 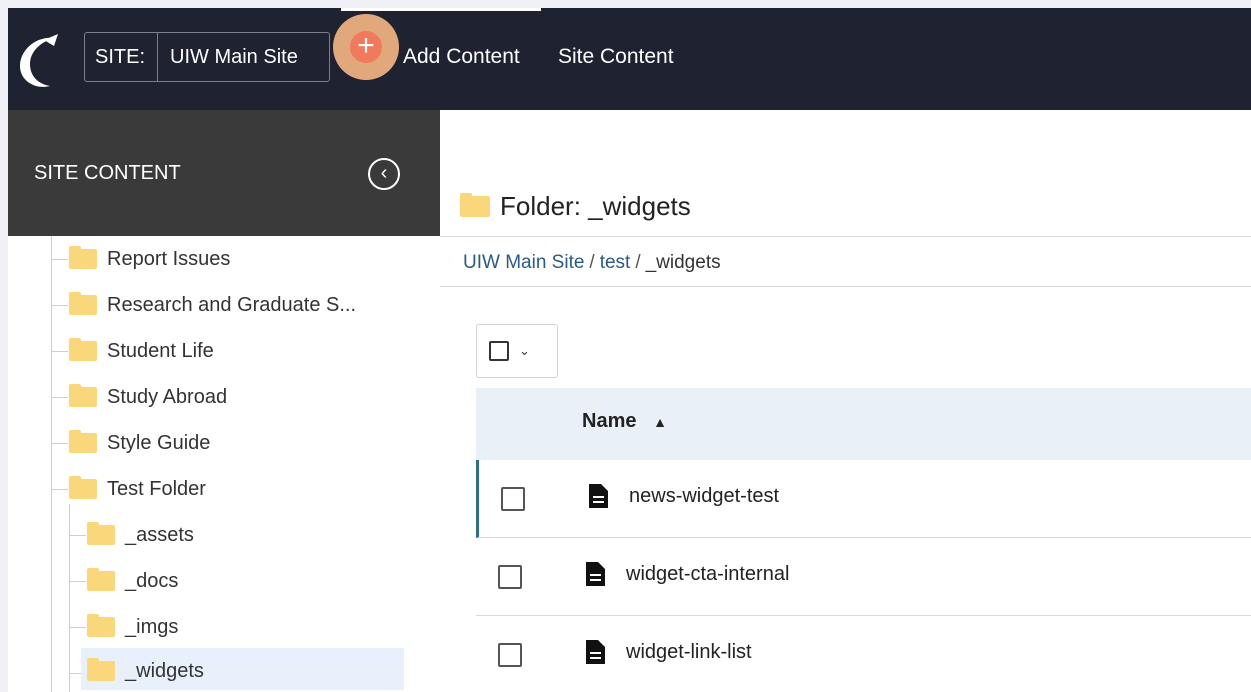 What do you see at coordinates (523, 262) in the screenshot?
I see `breadcrumb-link-main-site: UIW Main Site` at bounding box center [523, 262].